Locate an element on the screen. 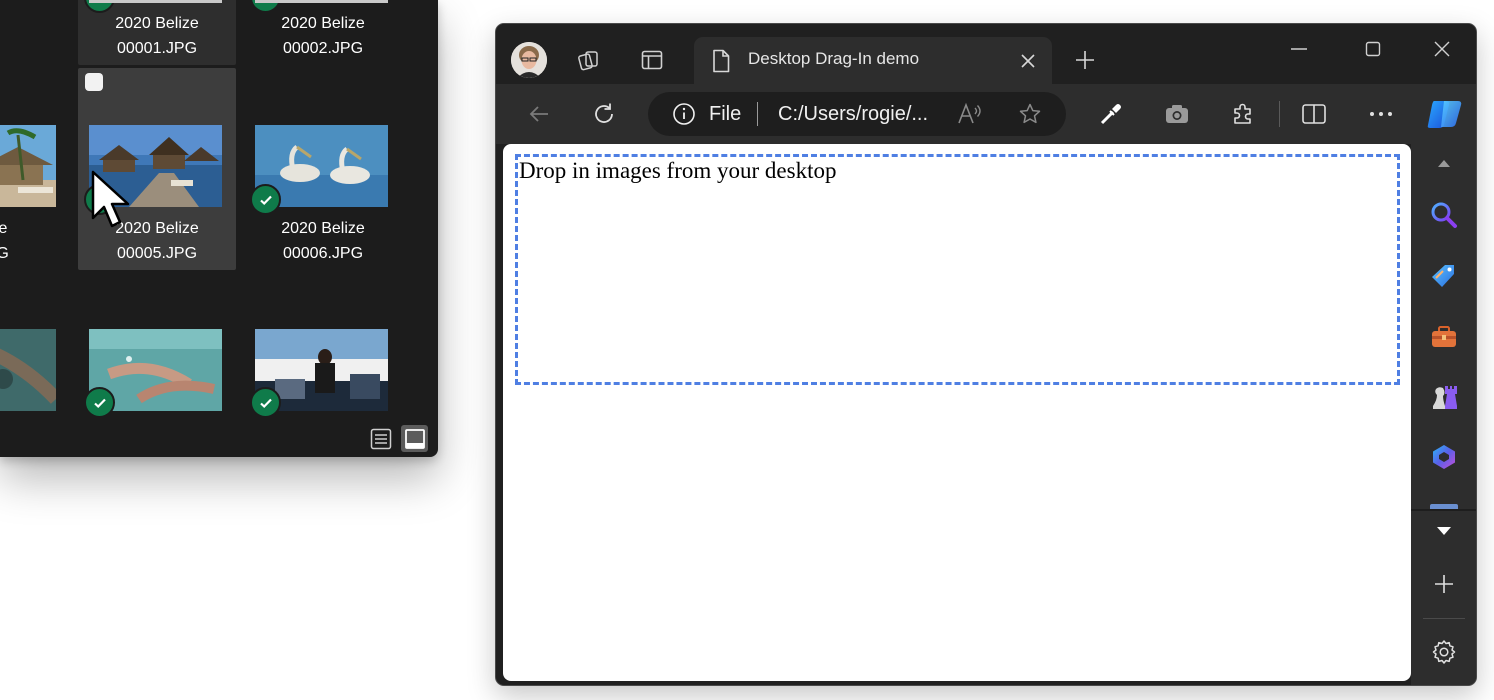  info-icon is located at coordinates (684, 114).